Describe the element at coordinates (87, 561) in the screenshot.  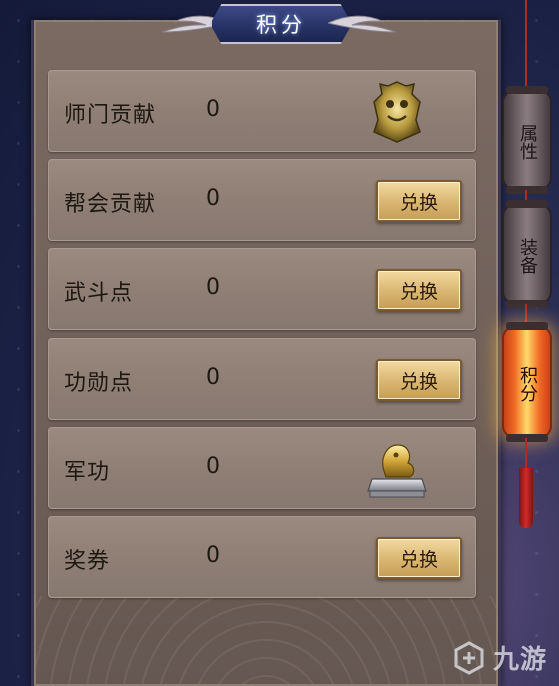
I see `row-label: 奖券` at that location.